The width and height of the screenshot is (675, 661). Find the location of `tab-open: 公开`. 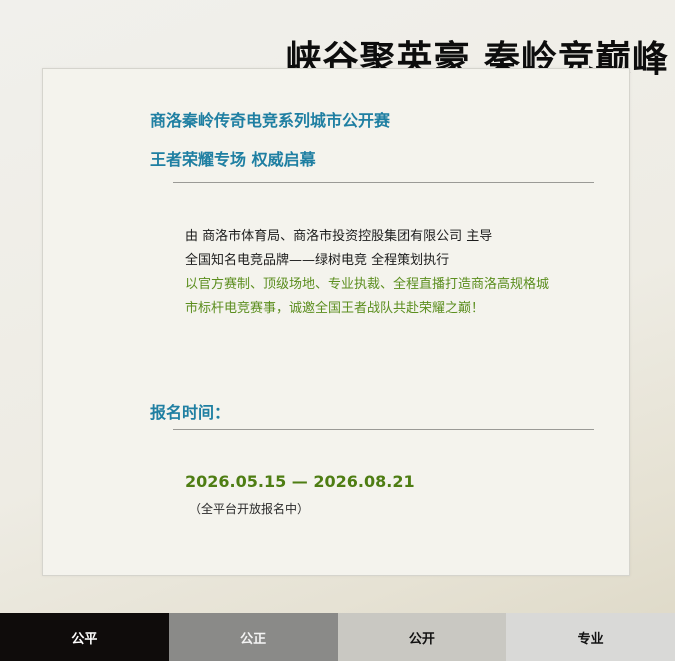

tab-open: 公开 is located at coordinates (422, 637).